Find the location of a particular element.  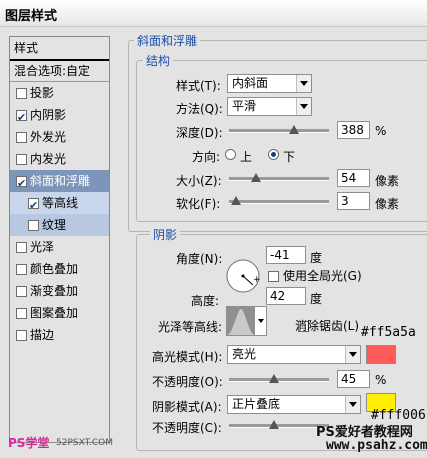

soften-input: 3 is located at coordinates (353, 201).